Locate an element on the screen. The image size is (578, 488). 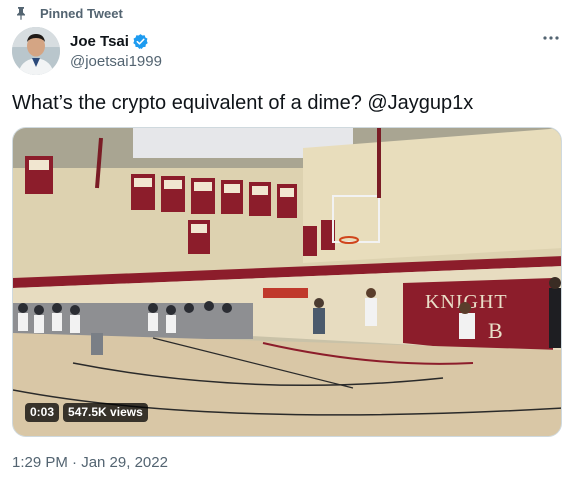
tweet-header: Joe Tsai @joetsai1999 is located at coordinates (289, 51).